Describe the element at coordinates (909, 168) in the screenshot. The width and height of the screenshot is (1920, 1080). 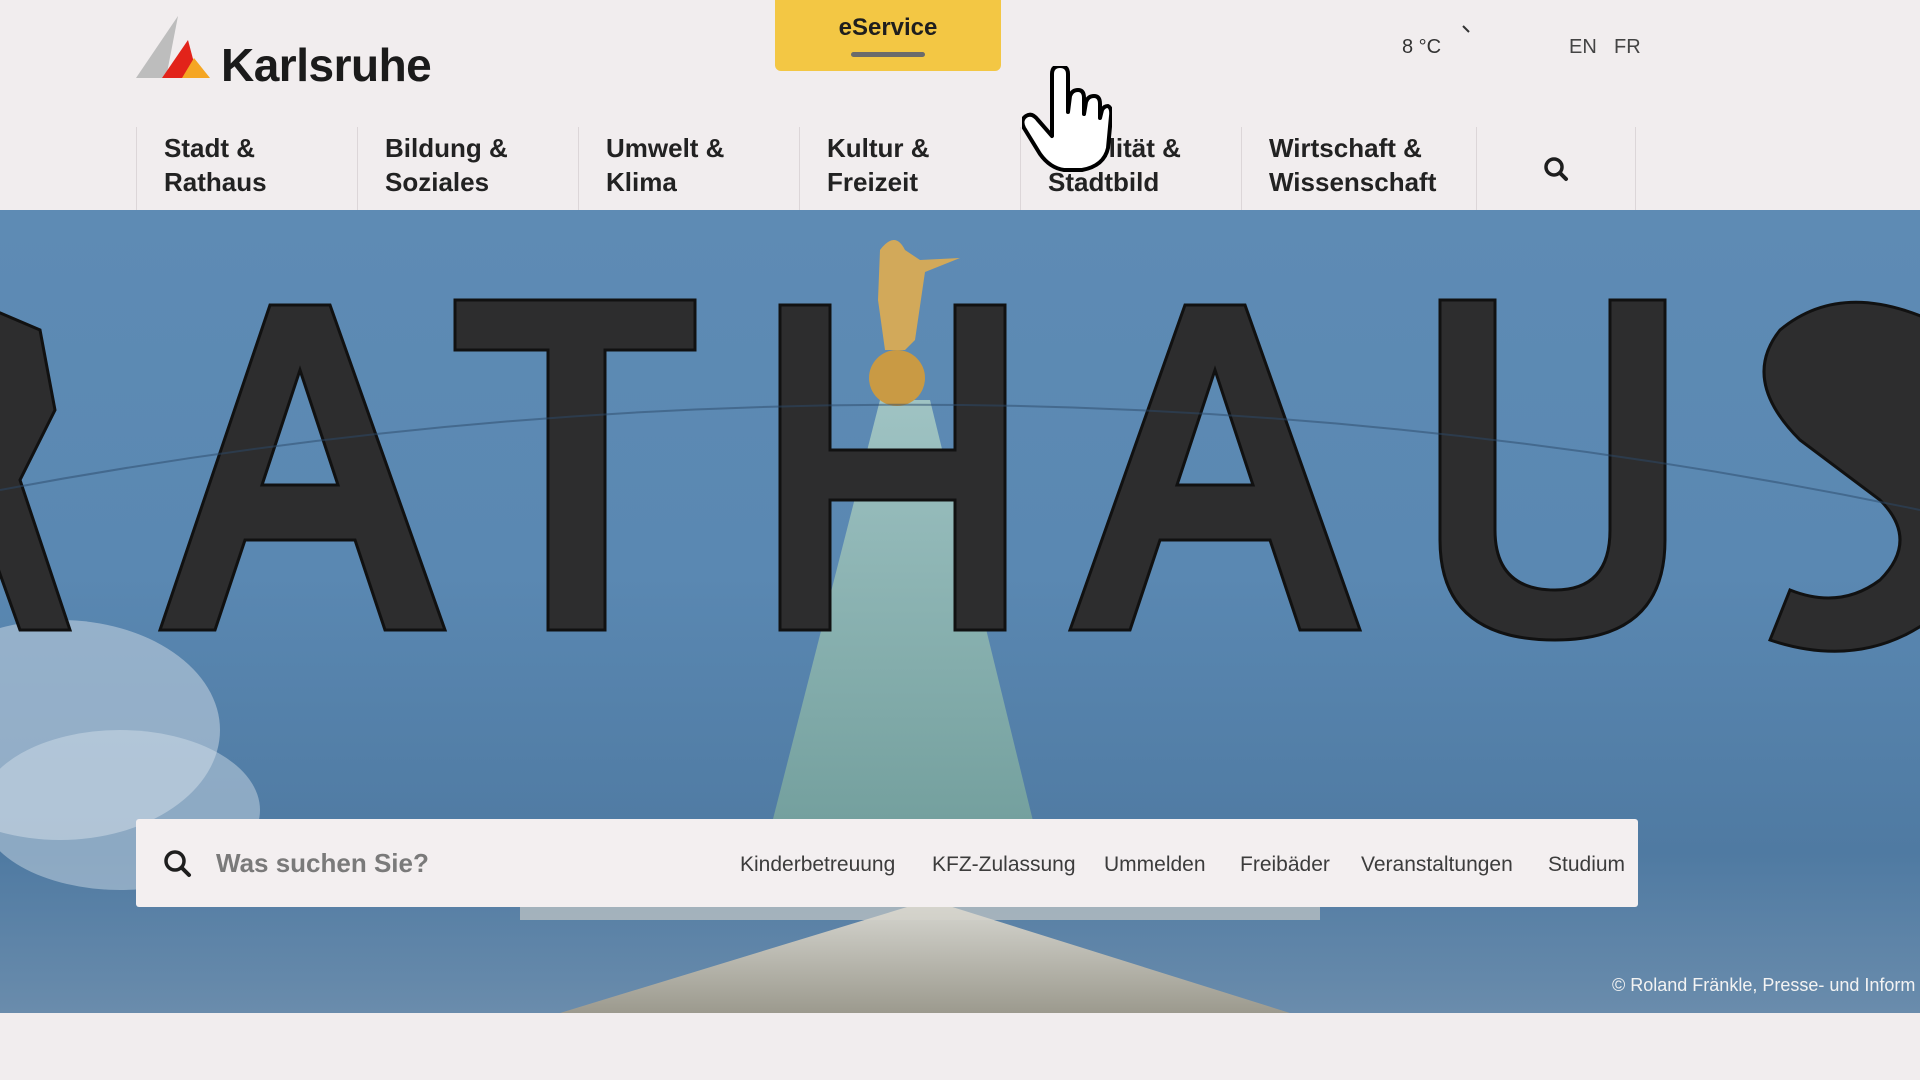
I see `nav-item-kultur-freizeit: Kultur & Freizeit` at that location.